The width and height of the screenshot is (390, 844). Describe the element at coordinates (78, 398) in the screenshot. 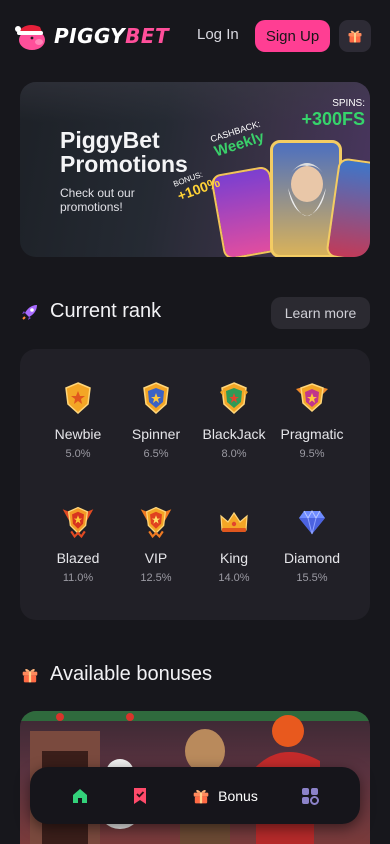

I see `newbie-shield-icon` at that location.